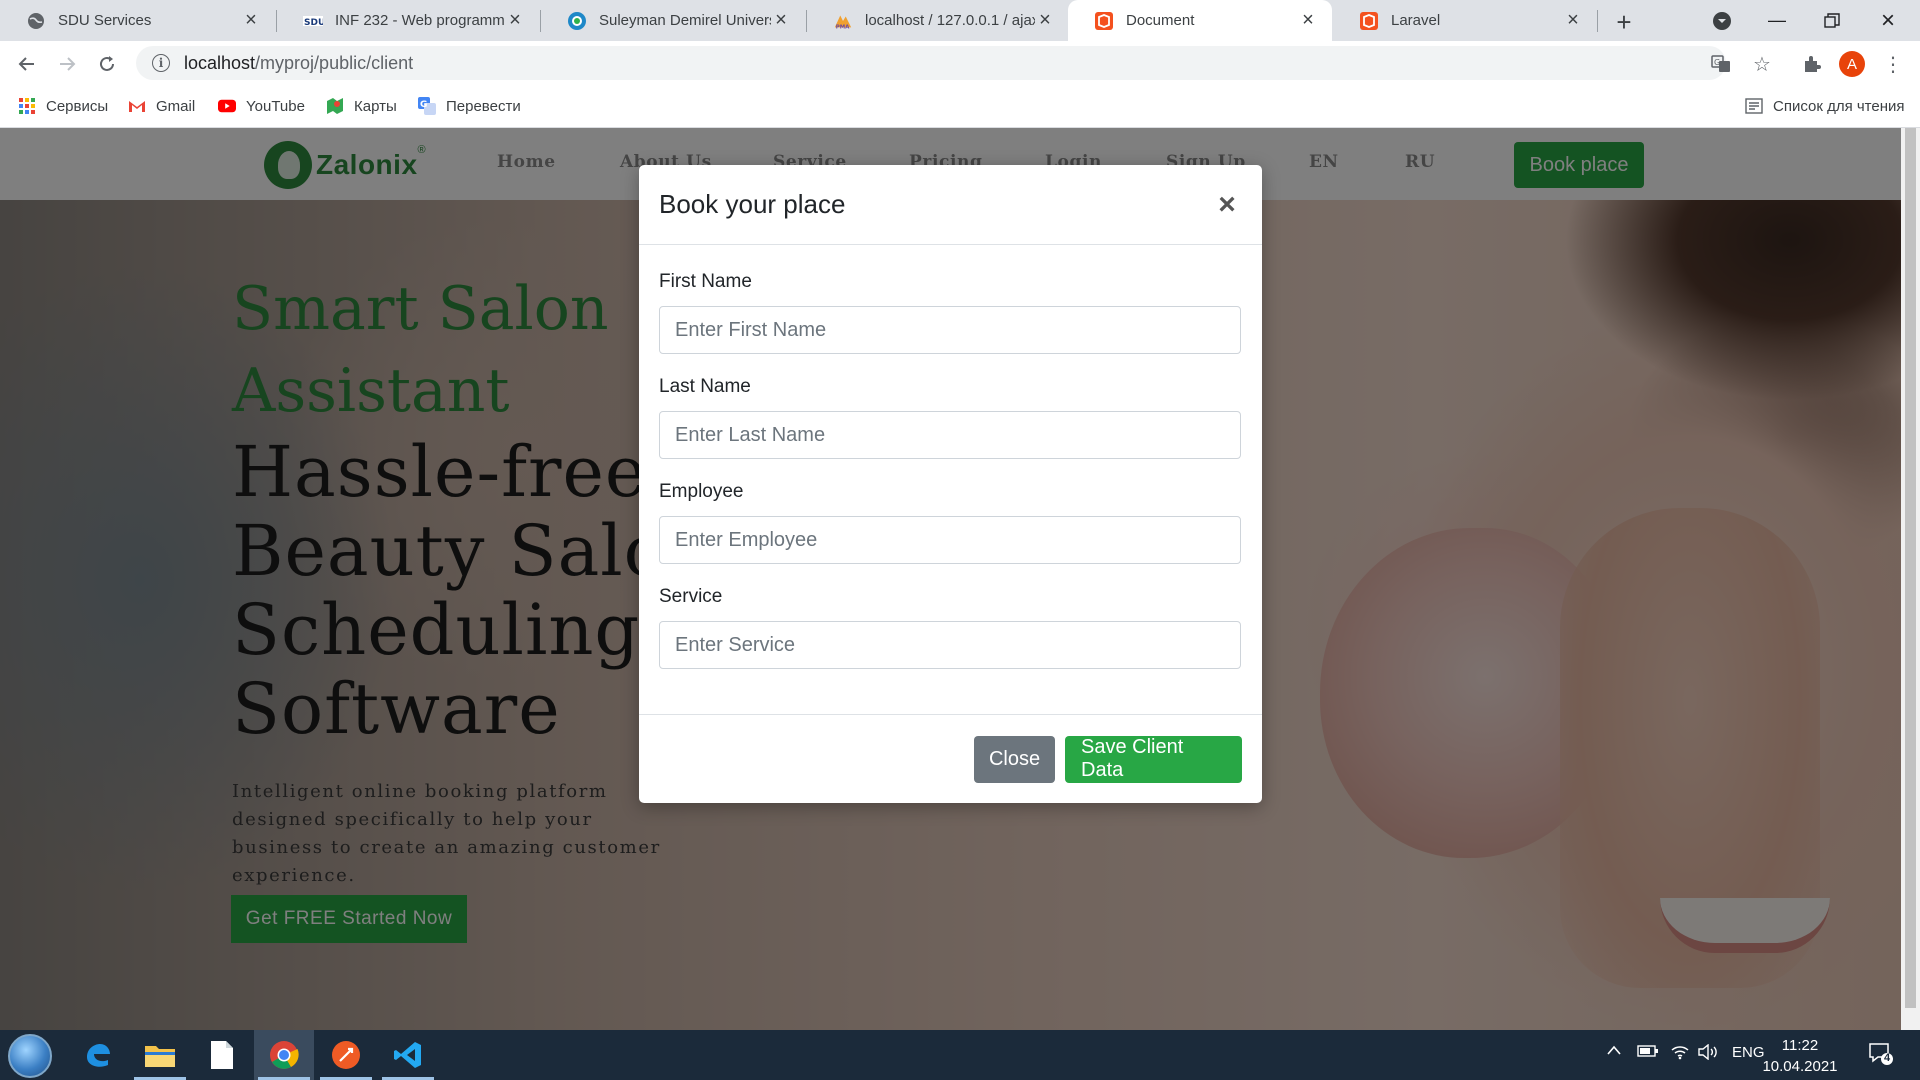  I want to click on tab-search-button, so click(1722, 20).